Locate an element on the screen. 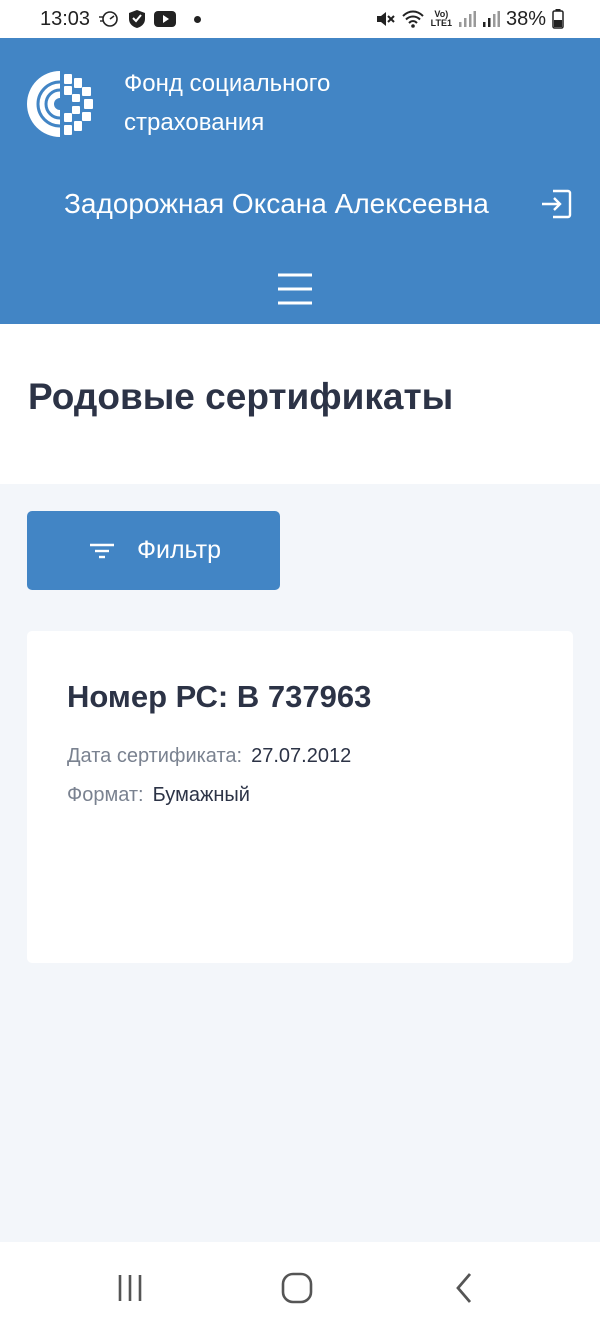  status-time: 13:03 is located at coordinates (65, 18).